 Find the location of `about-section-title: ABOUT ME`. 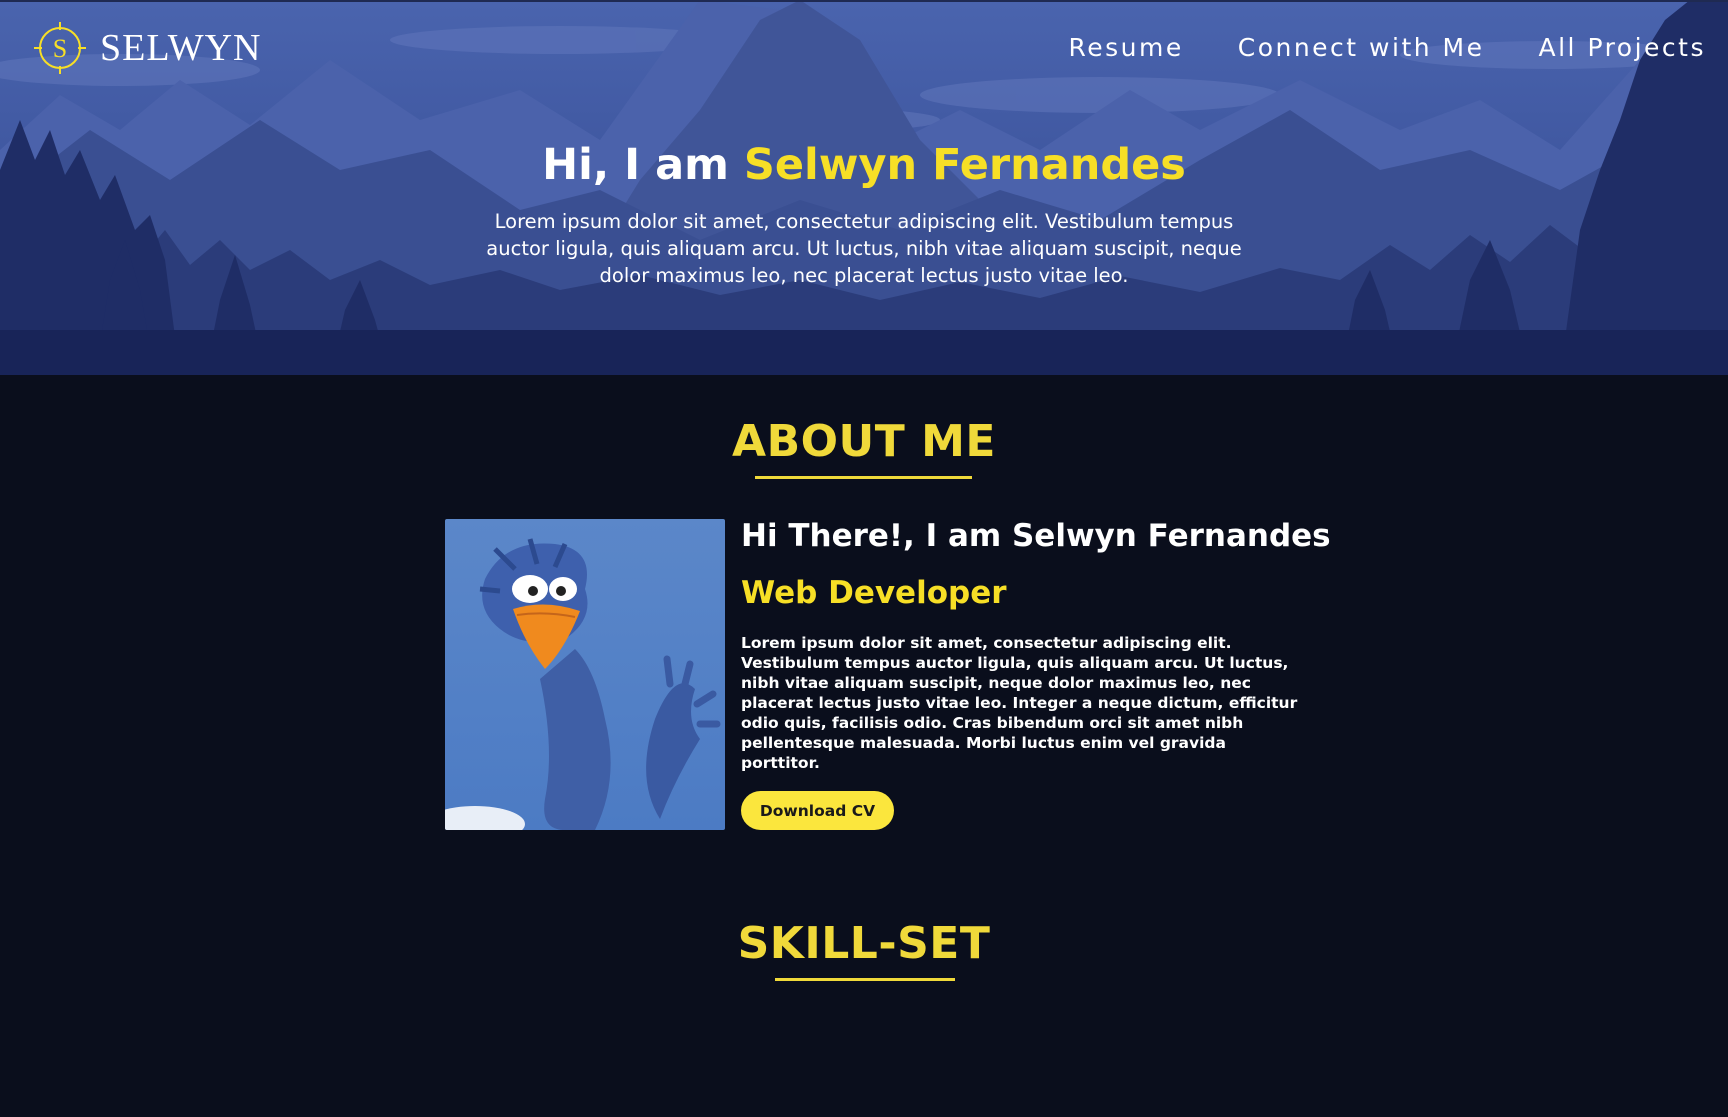

about-section-title: ABOUT ME is located at coordinates (864, 441).